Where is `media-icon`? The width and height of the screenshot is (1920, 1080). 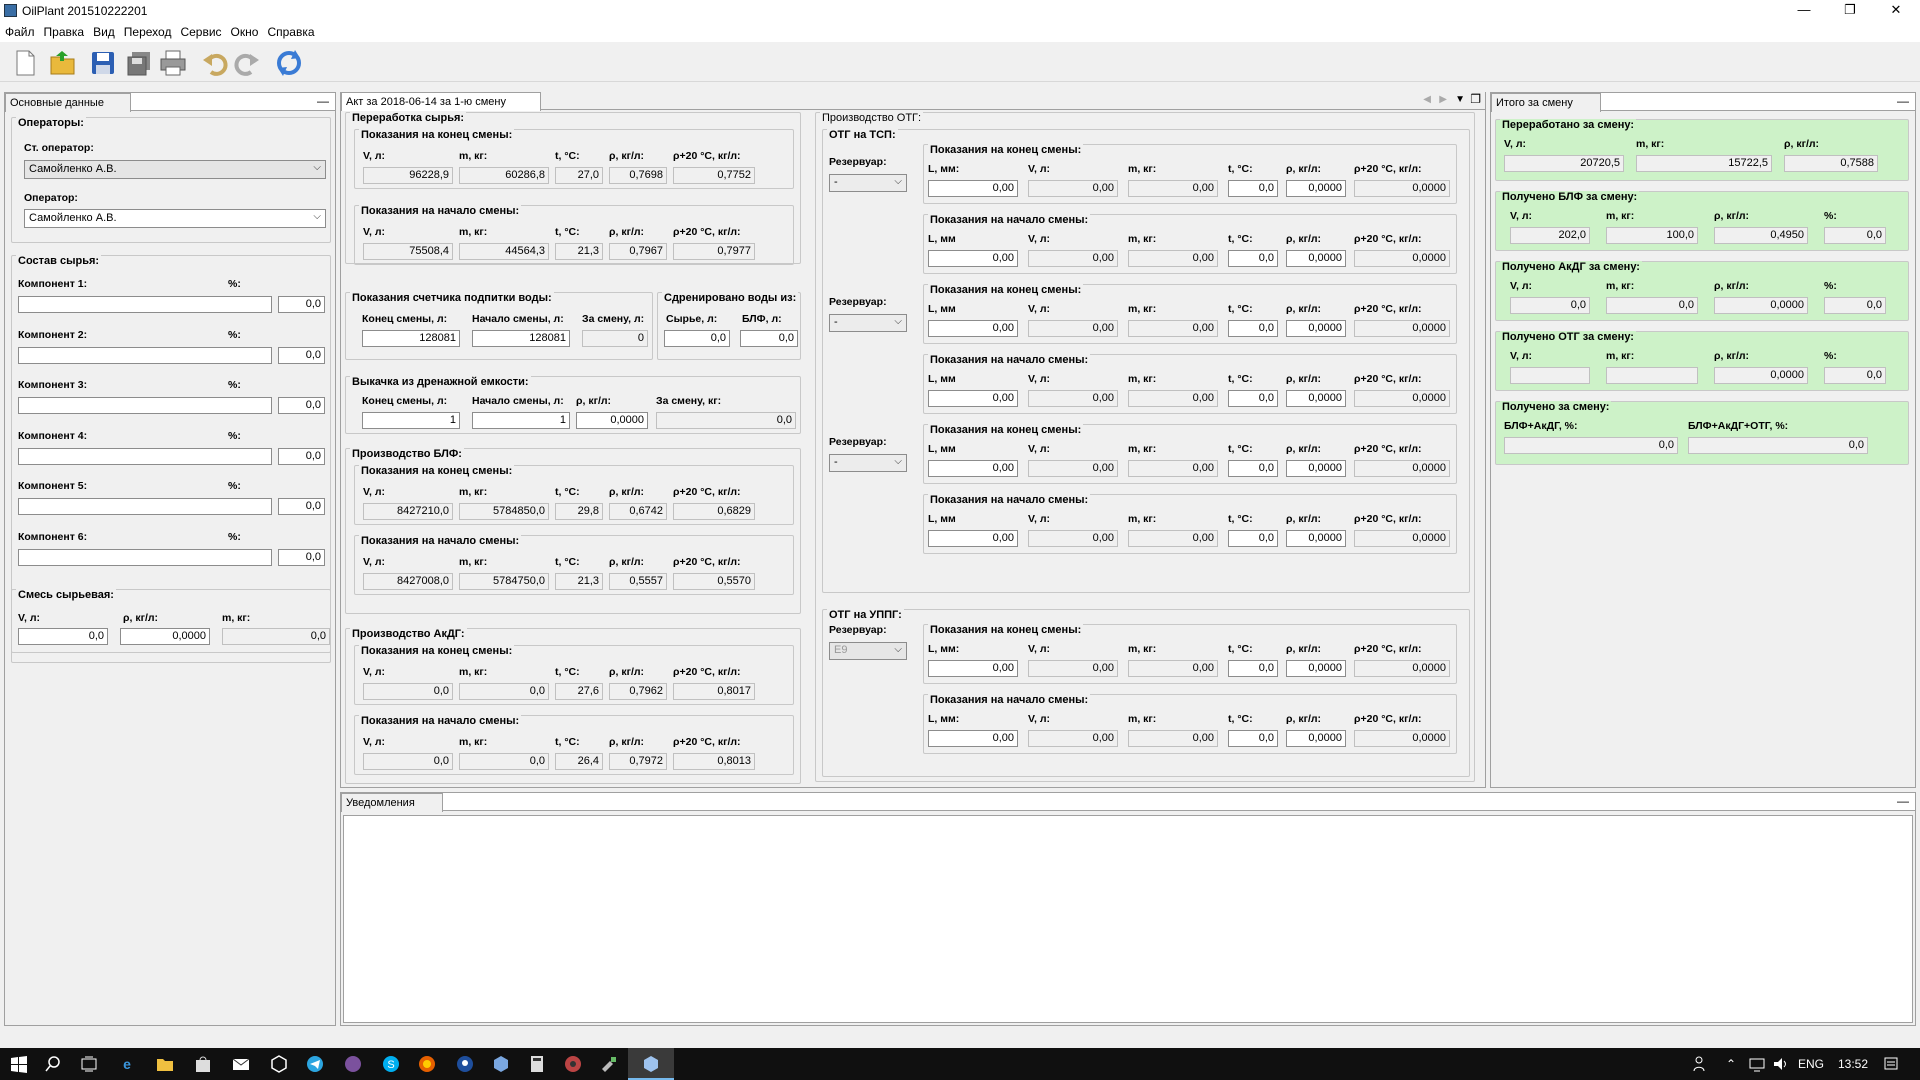
media-icon is located at coordinates (573, 1064).